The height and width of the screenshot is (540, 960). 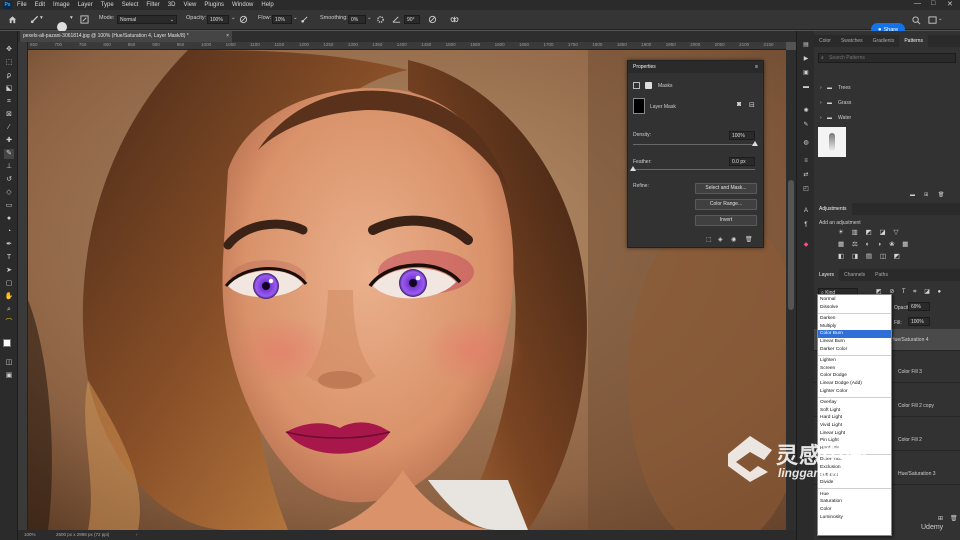 What do you see at coordinates (940, 518) in the screenshot?
I see `new-layer-icon: ⊞` at bounding box center [940, 518].